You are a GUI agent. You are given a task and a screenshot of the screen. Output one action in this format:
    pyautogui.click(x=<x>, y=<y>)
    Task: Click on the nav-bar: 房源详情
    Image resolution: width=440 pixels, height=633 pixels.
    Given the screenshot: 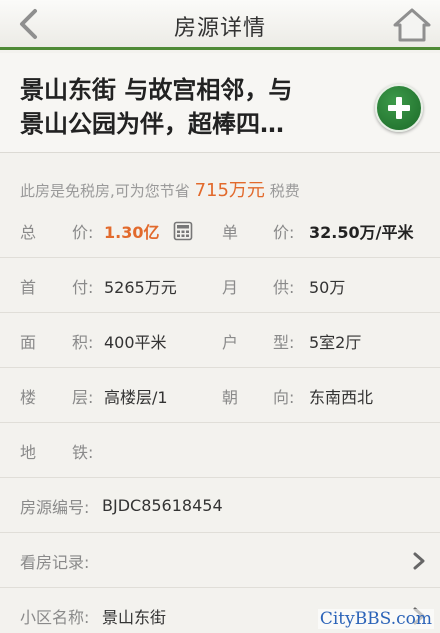 What is the action you would take?
    pyautogui.click(x=220, y=25)
    